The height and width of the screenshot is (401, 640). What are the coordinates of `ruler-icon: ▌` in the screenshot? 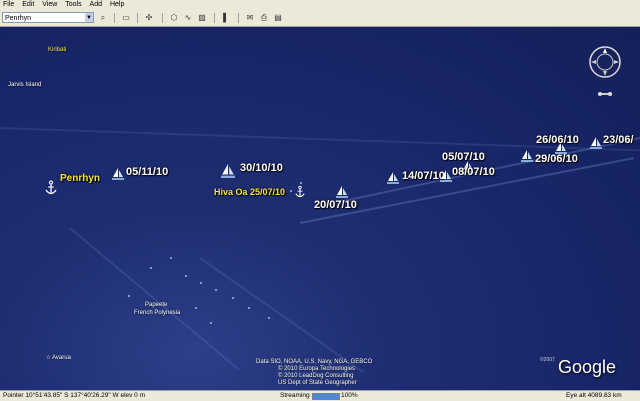 It's located at (226, 17).